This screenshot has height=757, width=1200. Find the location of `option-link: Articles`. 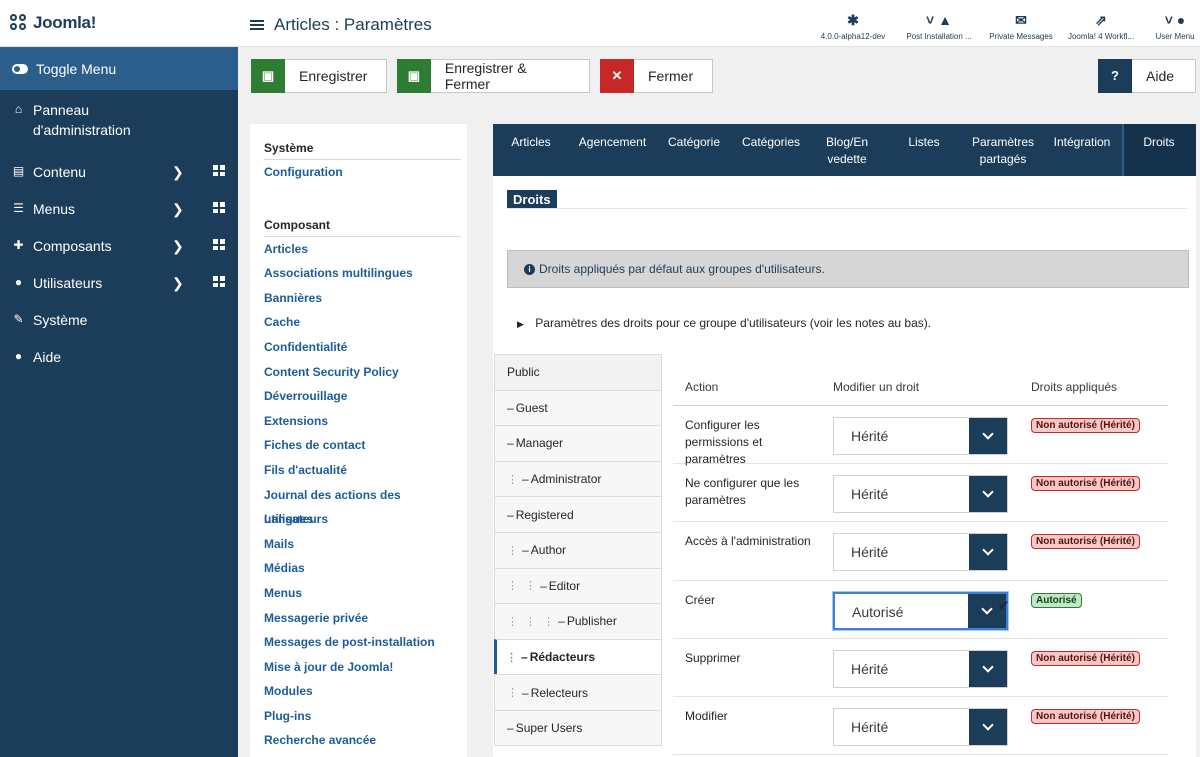

option-link: Articles is located at coordinates (362, 249).